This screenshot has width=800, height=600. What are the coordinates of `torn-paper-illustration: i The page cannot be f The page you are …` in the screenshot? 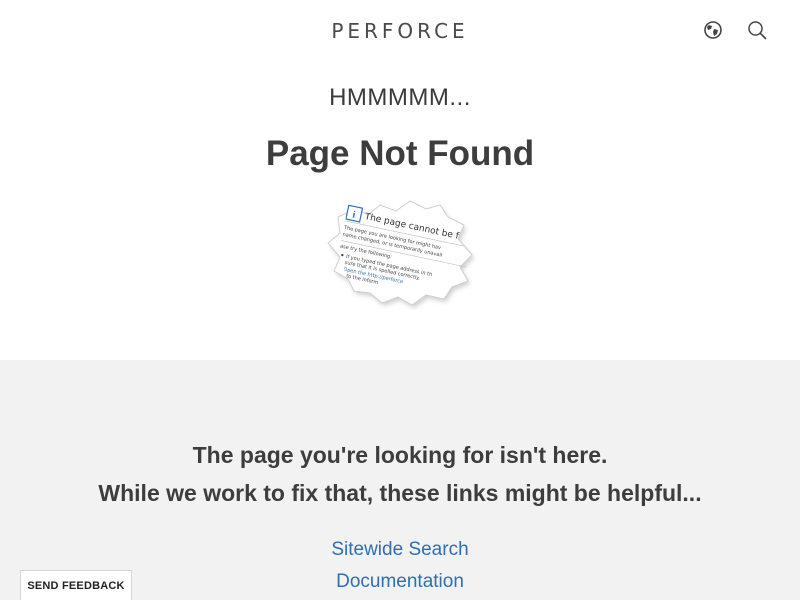 It's located at (400, 254).